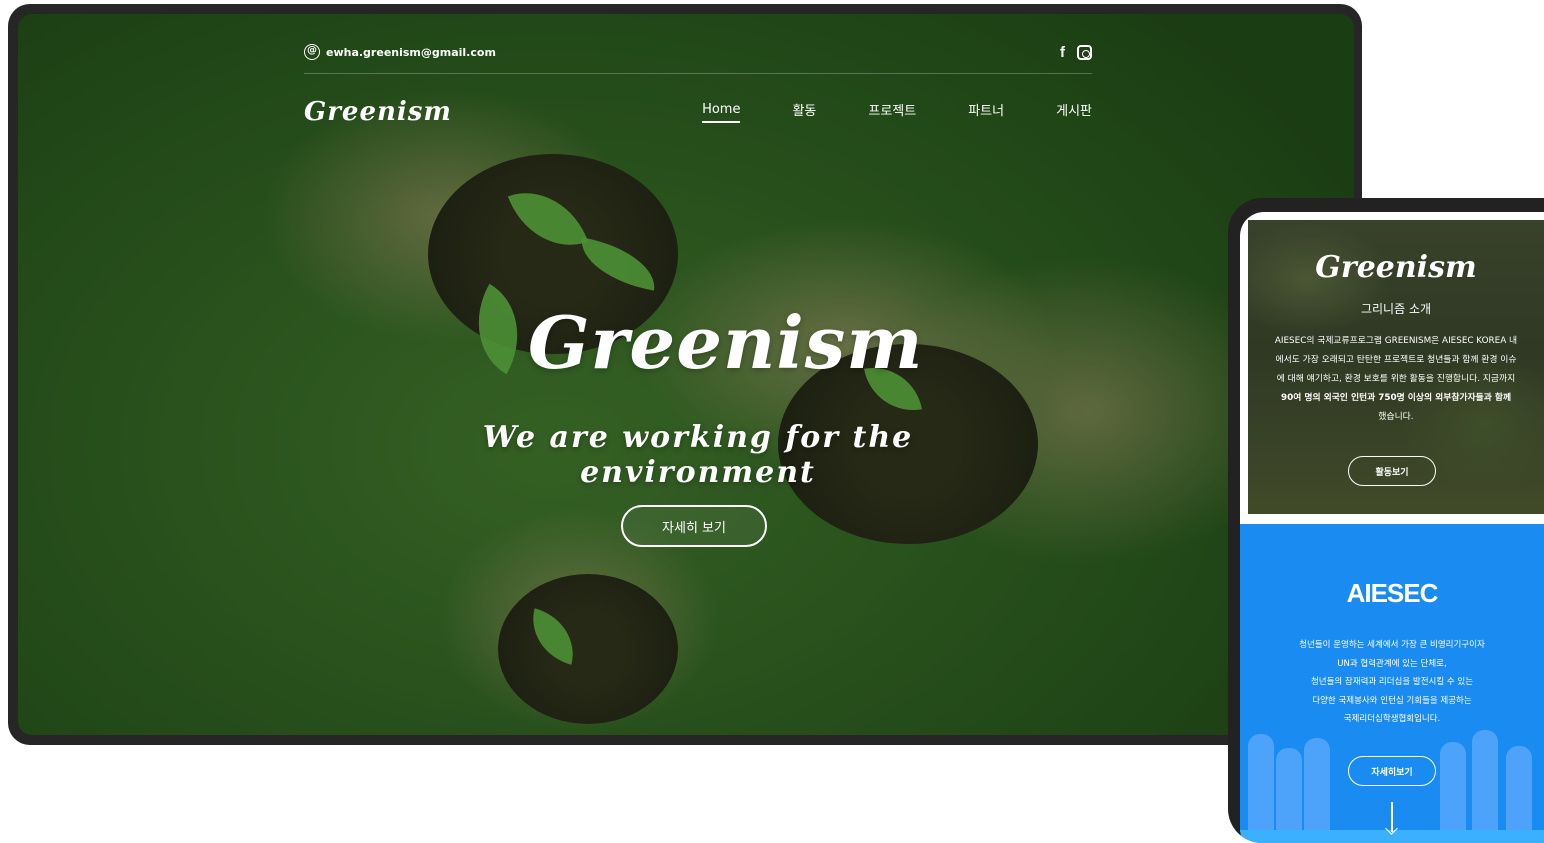  Describe the element at coordinates (694, 526) in the screenshot. I see `learn-more-button: 자세히 보기` at that location.